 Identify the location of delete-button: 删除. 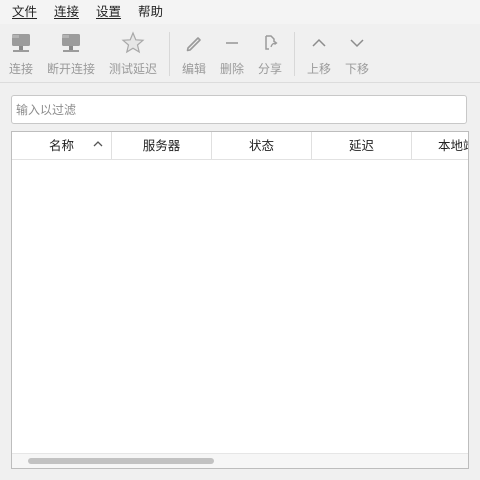
(232, 55).